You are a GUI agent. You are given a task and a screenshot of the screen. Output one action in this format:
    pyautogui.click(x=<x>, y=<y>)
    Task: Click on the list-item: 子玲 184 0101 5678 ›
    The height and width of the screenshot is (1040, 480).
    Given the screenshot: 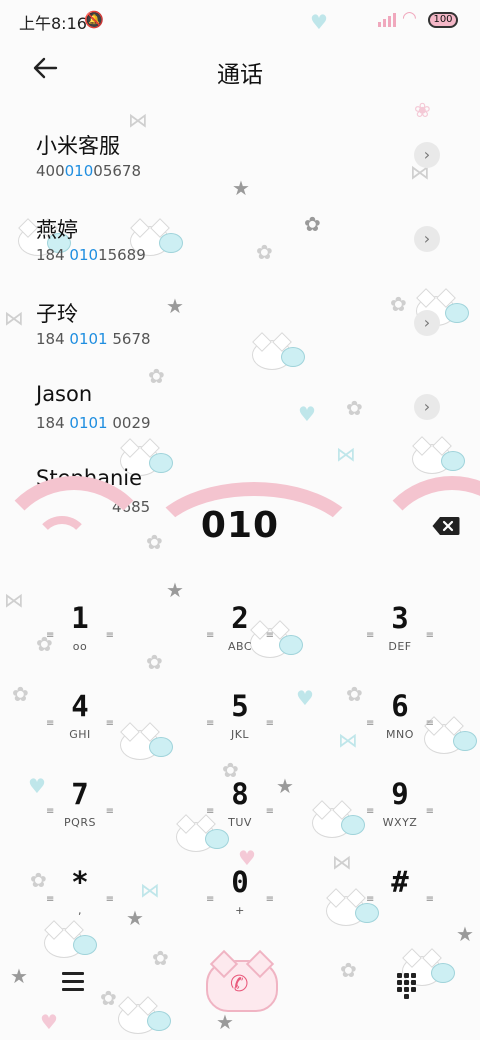 What is the action you would take?
    pyautogui.click(x=240, y=328)
    